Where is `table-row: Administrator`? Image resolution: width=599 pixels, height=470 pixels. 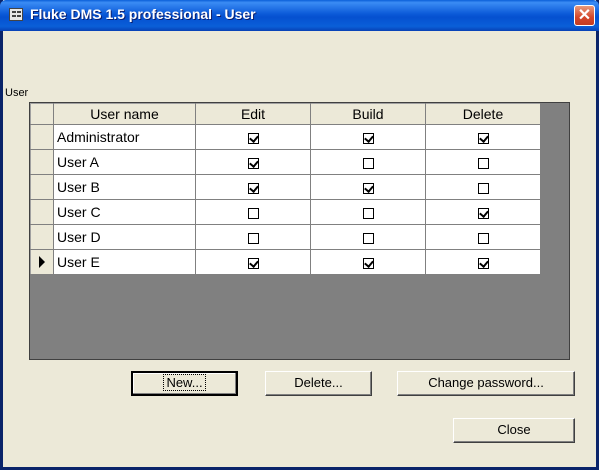 table-row: Administrator is located at coordinates (285, 137).